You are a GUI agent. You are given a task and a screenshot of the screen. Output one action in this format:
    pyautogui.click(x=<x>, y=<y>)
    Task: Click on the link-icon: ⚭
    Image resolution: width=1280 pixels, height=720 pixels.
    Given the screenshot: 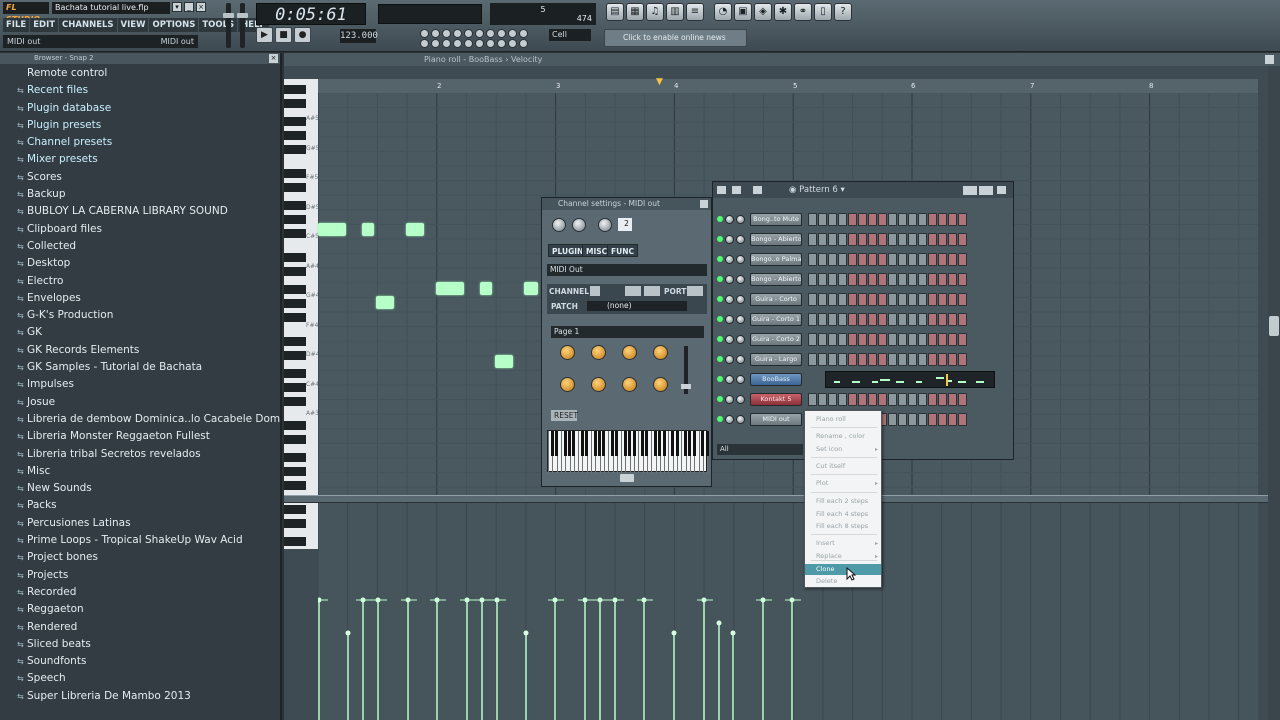 What is the action you would take?
    pyautogui.click(x=803, y=12)
    